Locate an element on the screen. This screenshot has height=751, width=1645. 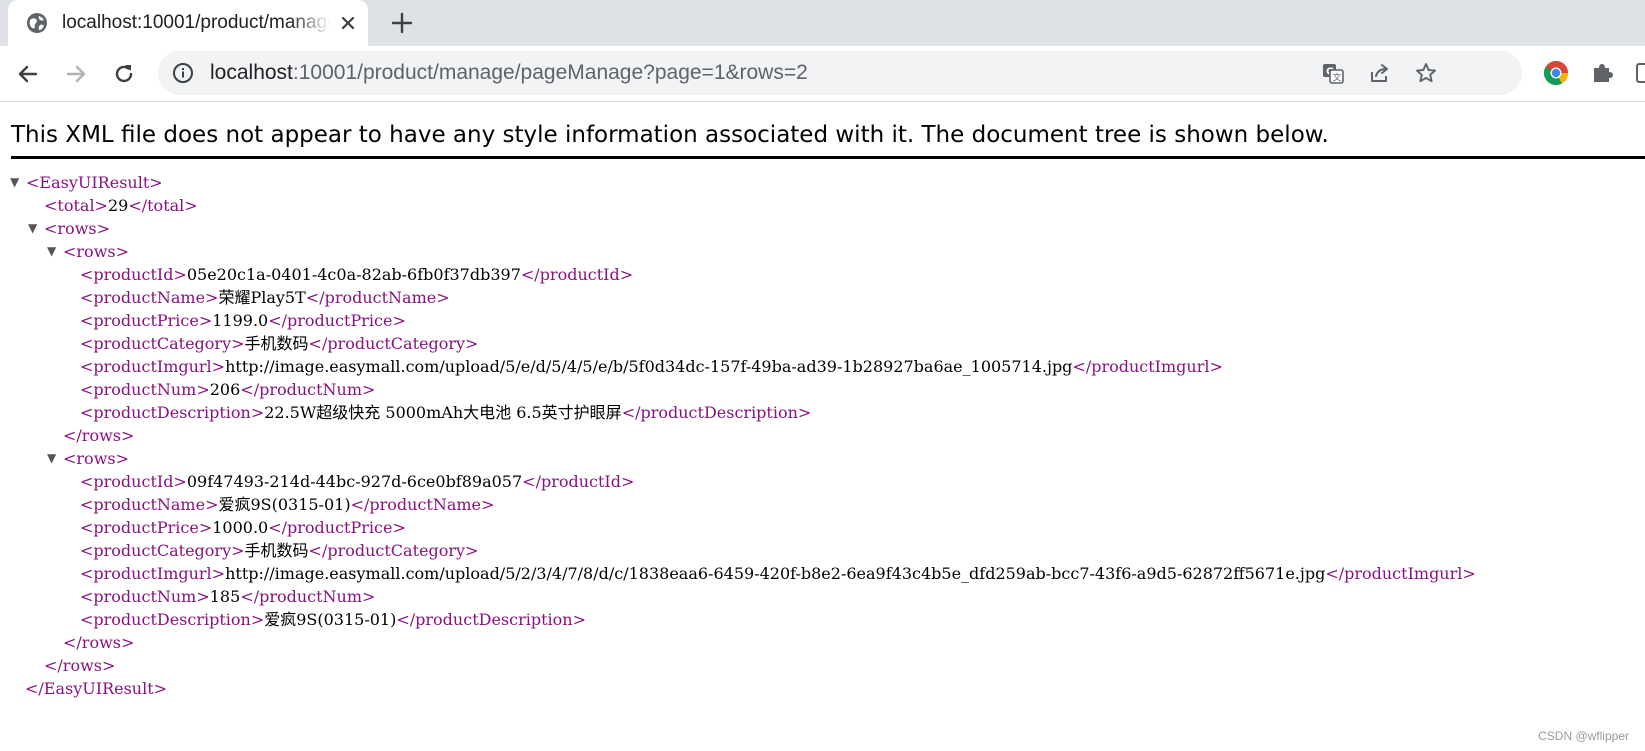
svg-text: 文 is located at coordinates (1337, 78).